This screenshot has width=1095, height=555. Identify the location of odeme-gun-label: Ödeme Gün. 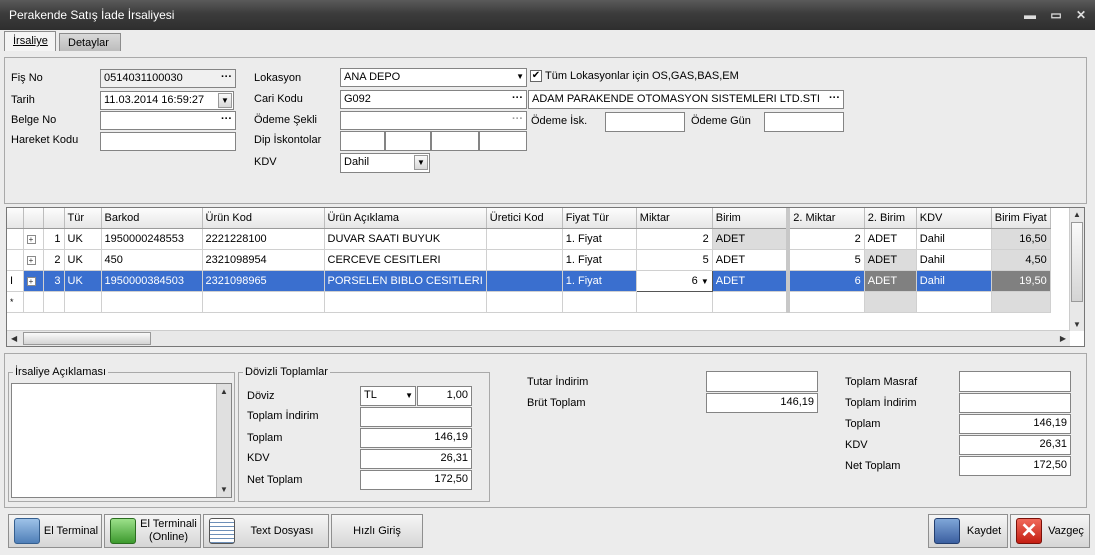
(721, 121).